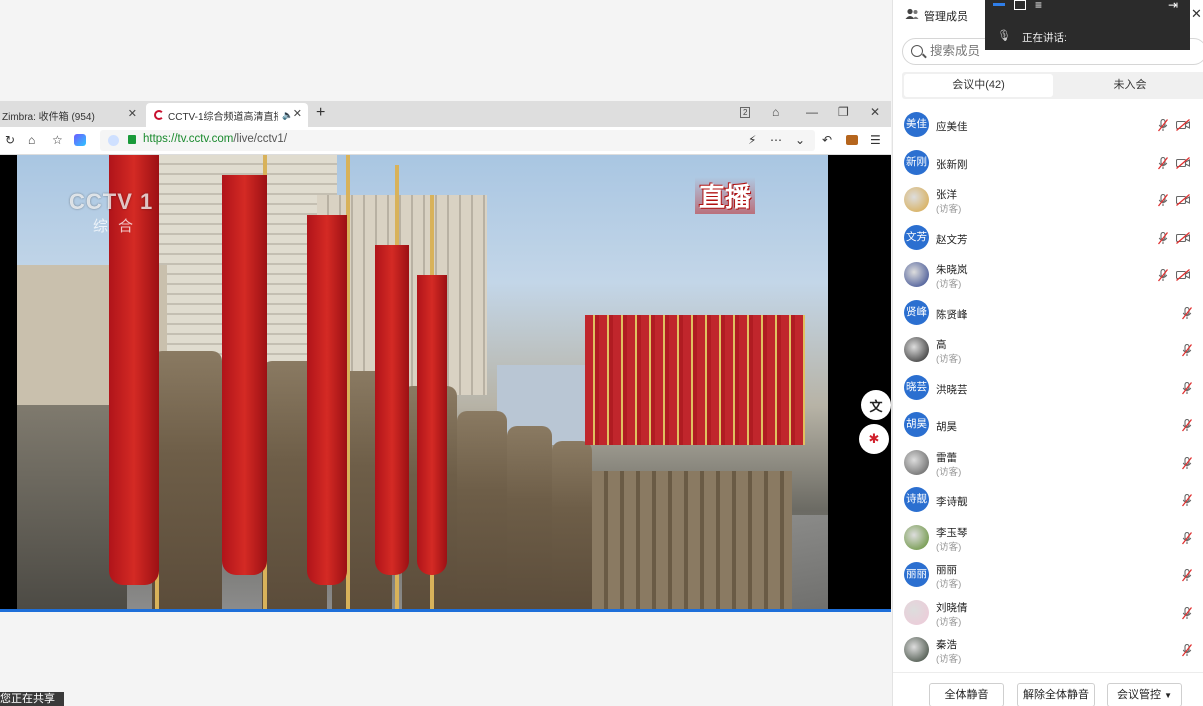  What do you see at coordinates (159, 115) in the screenshot?
I see `cctv-favicon-icon` at bounding box center [159, 115].